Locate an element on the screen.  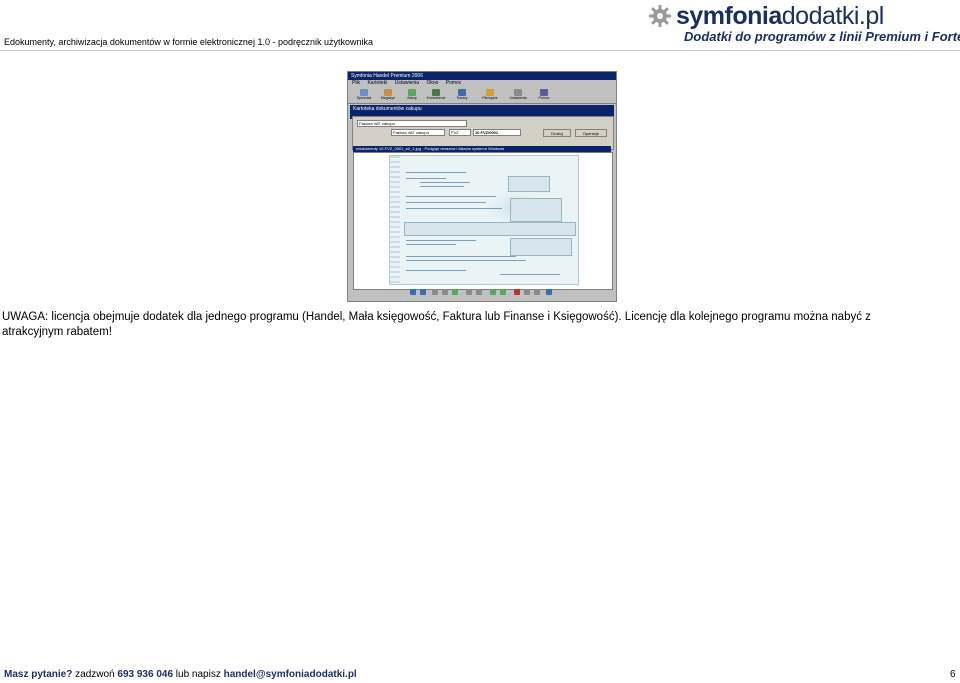
toolbar-button: Zakup is located at coordinates (412, 95).